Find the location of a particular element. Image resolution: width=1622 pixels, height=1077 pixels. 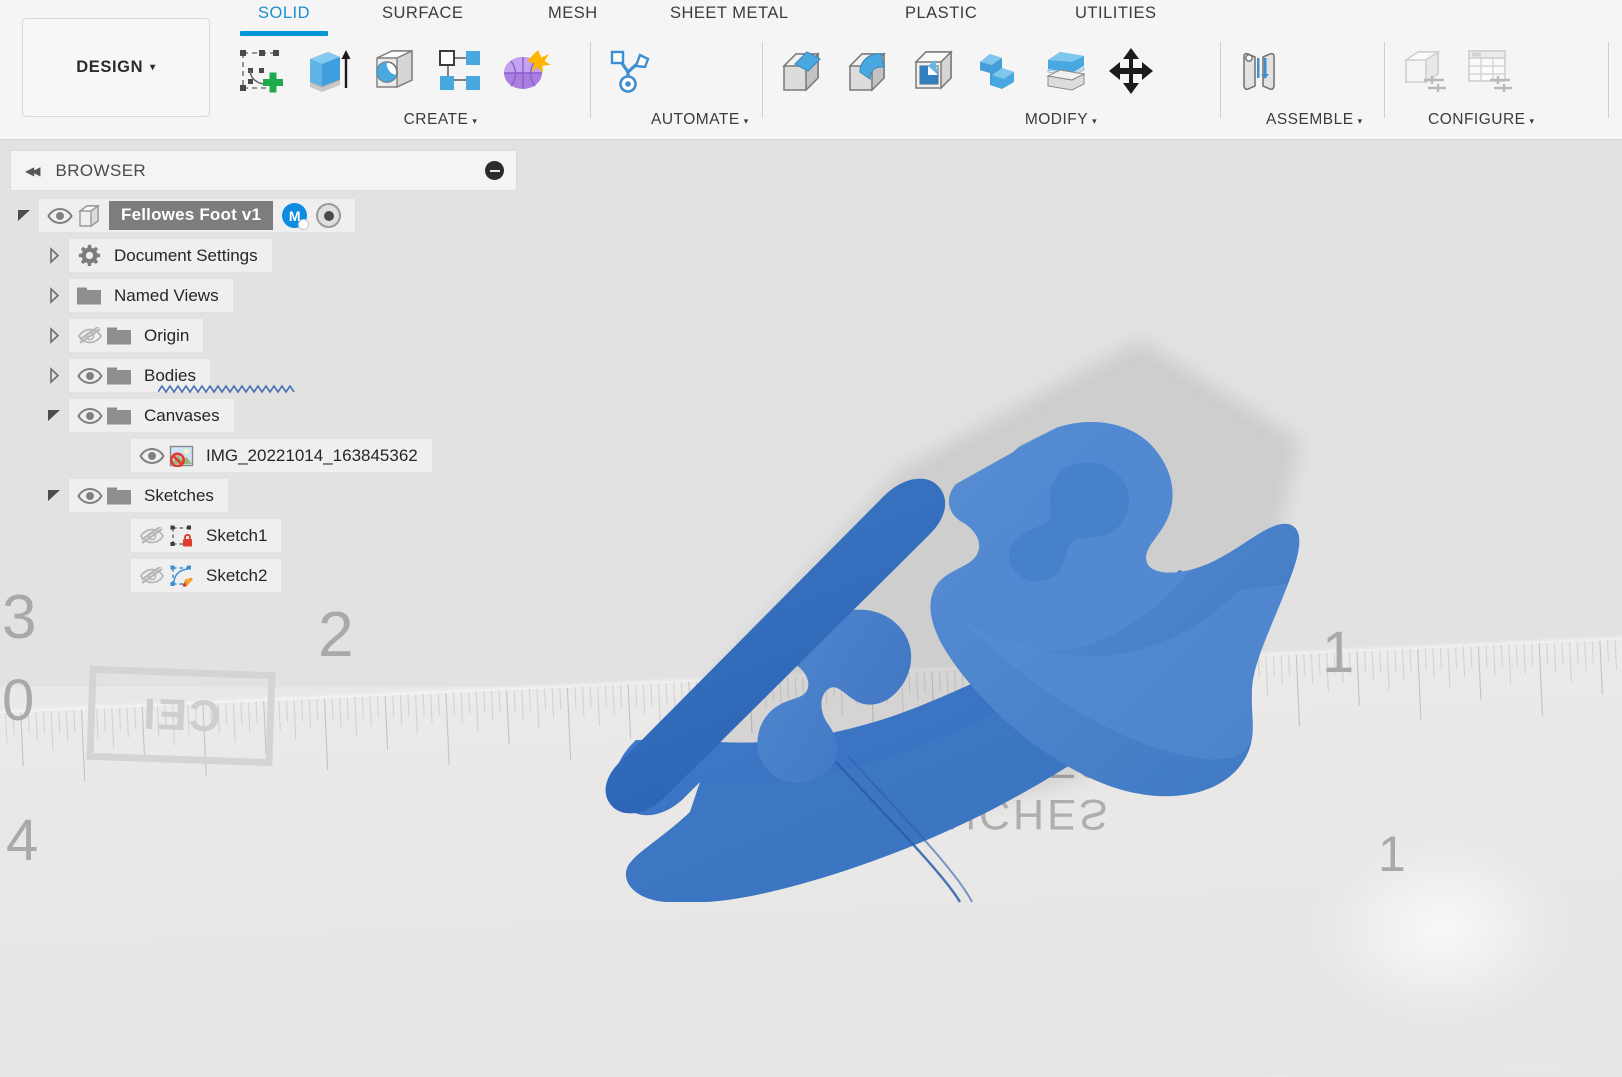

tree-node-document-settings: Document Settings is located at coordinates (263, 255).